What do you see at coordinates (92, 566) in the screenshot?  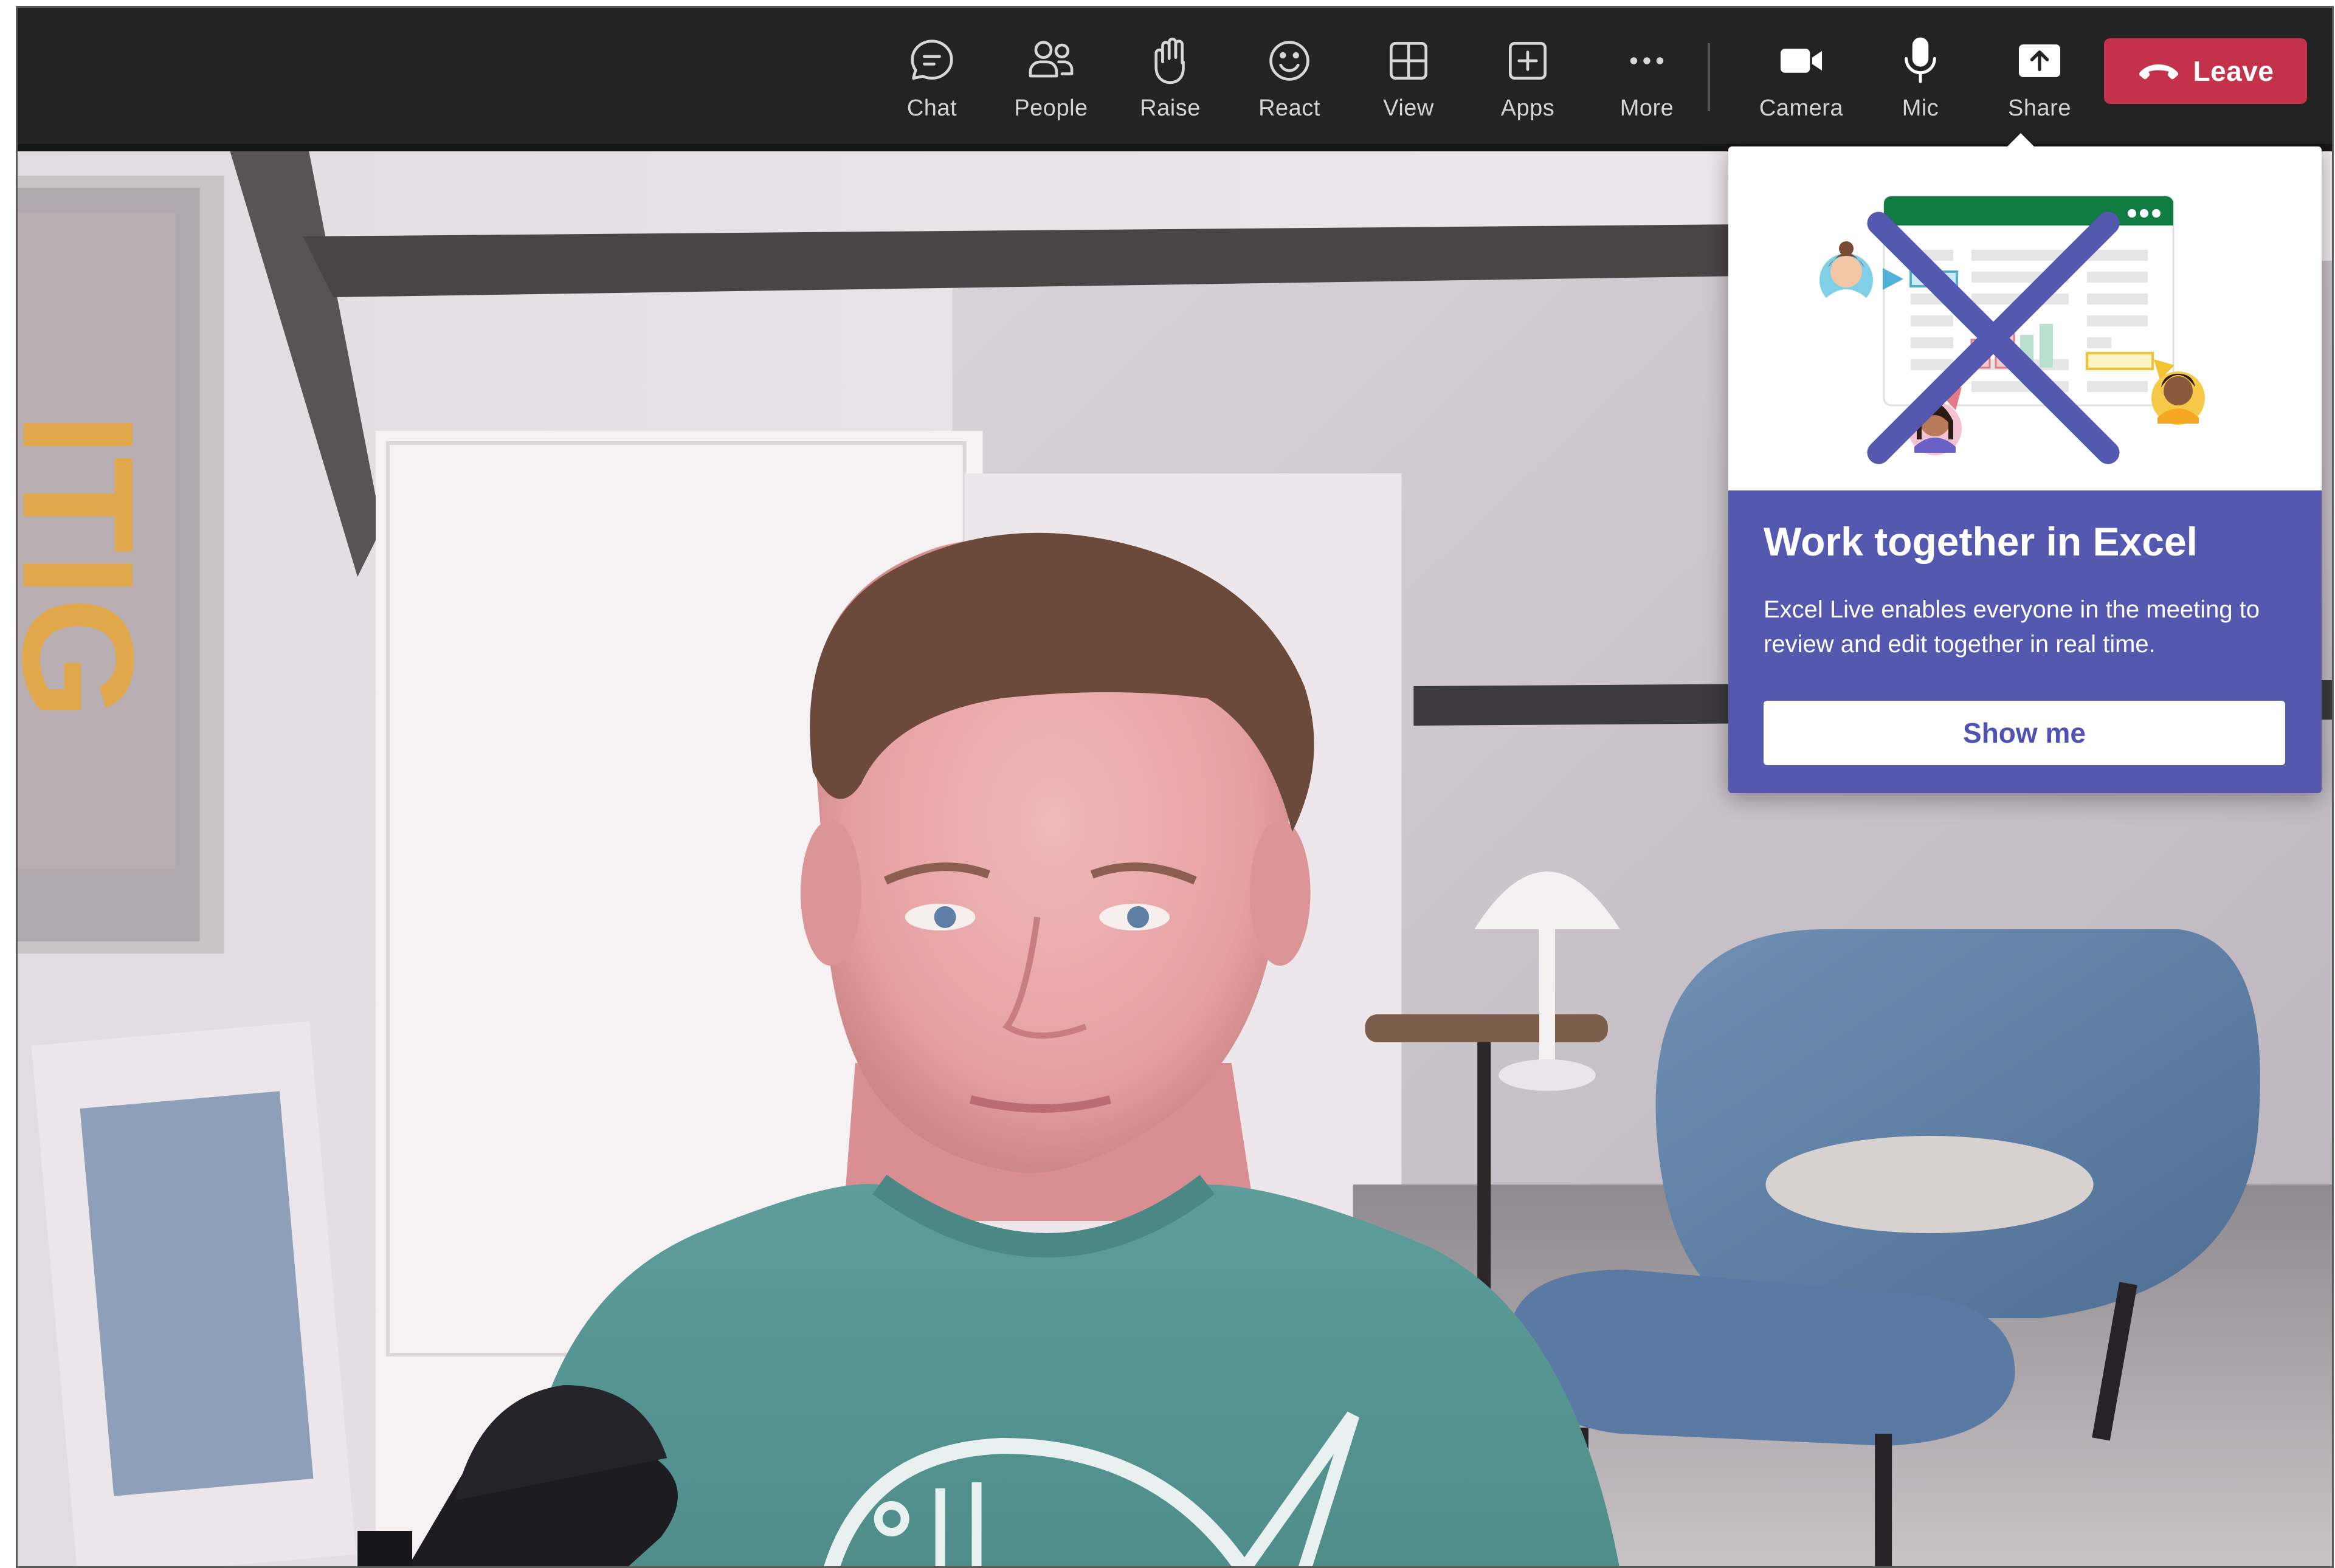 I see `svg-text: ITIG` at bounding box center [92, 566].